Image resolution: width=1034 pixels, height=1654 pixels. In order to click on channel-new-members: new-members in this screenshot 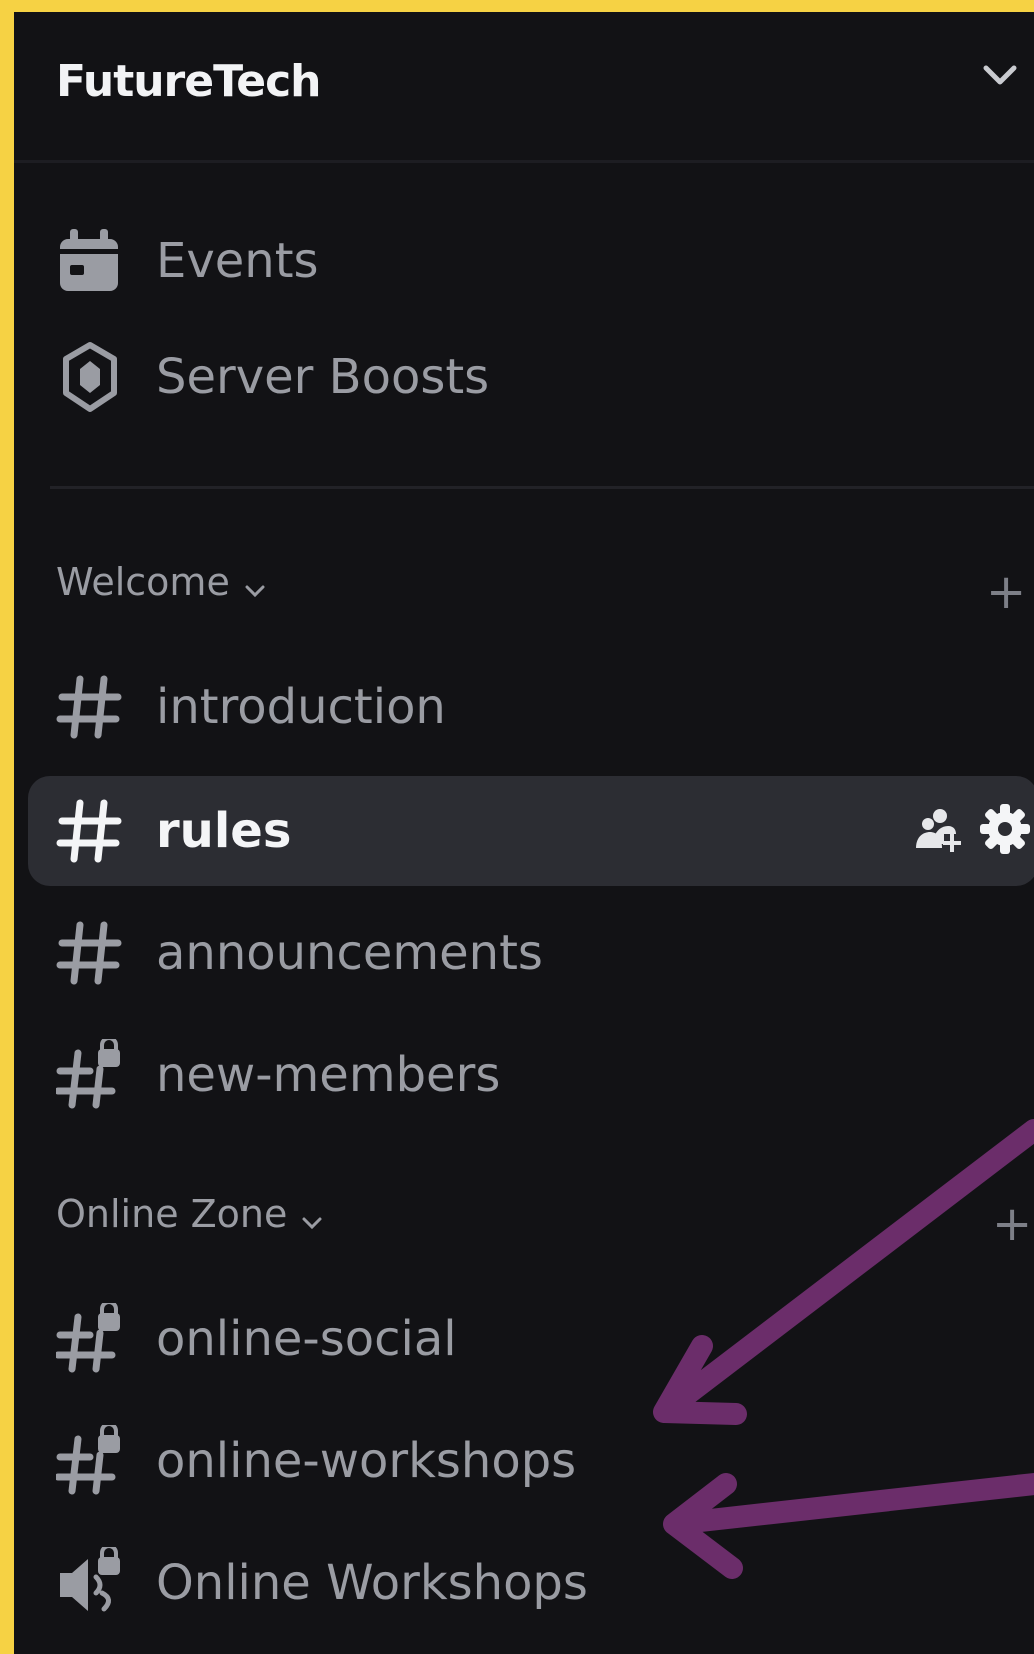, I will do `click(524, 1075)`.